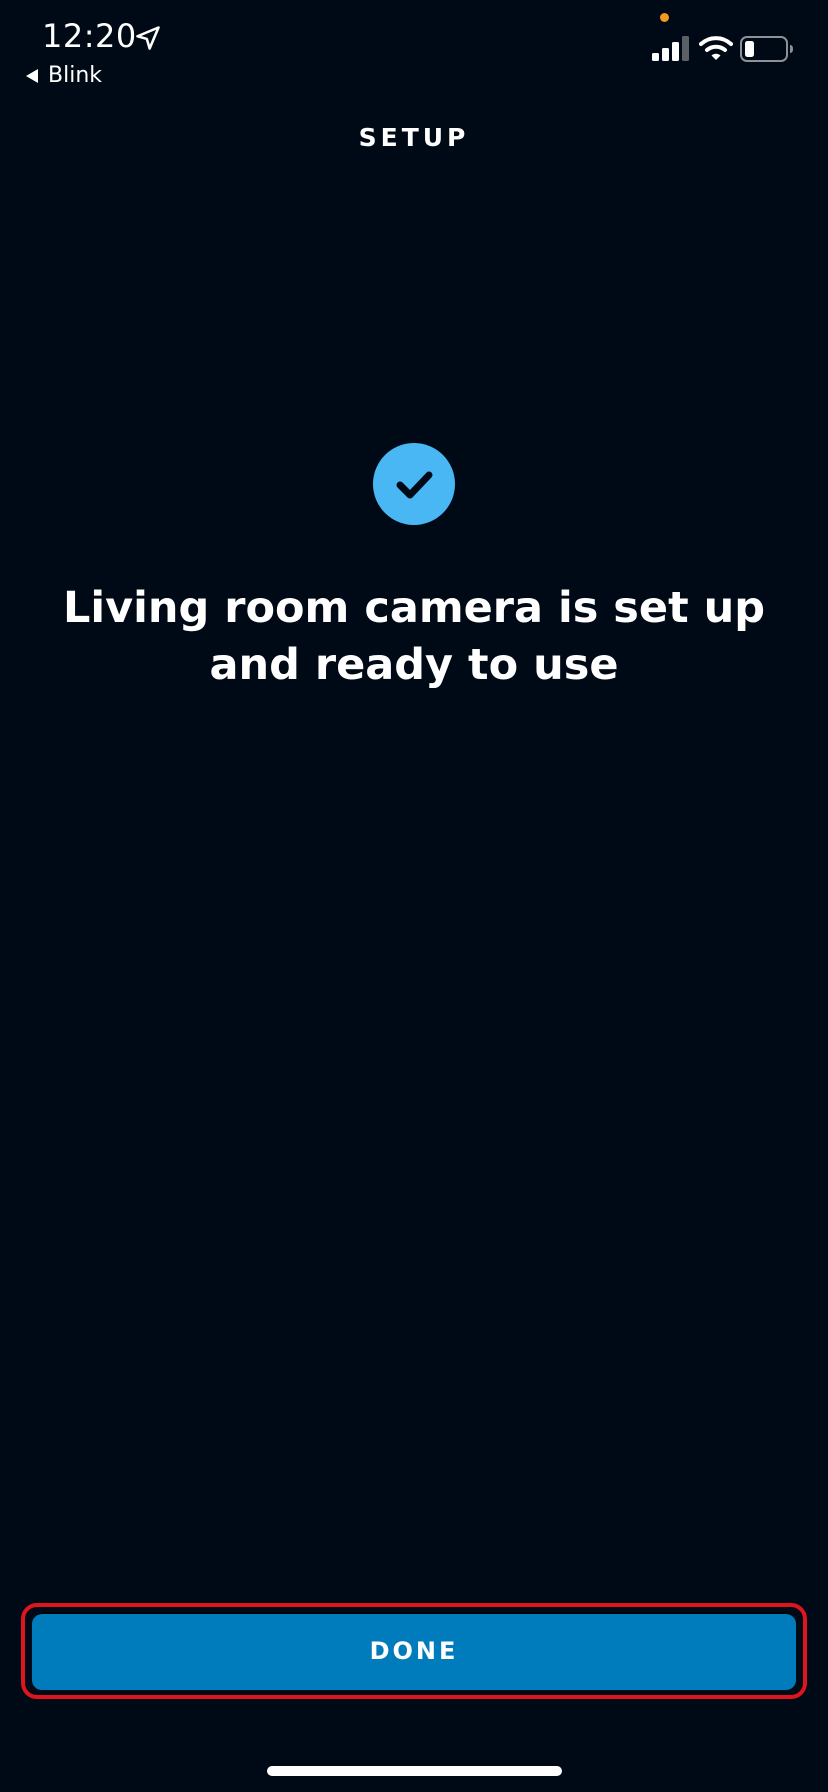  I want to click on battery-icon, so click(766, 49).